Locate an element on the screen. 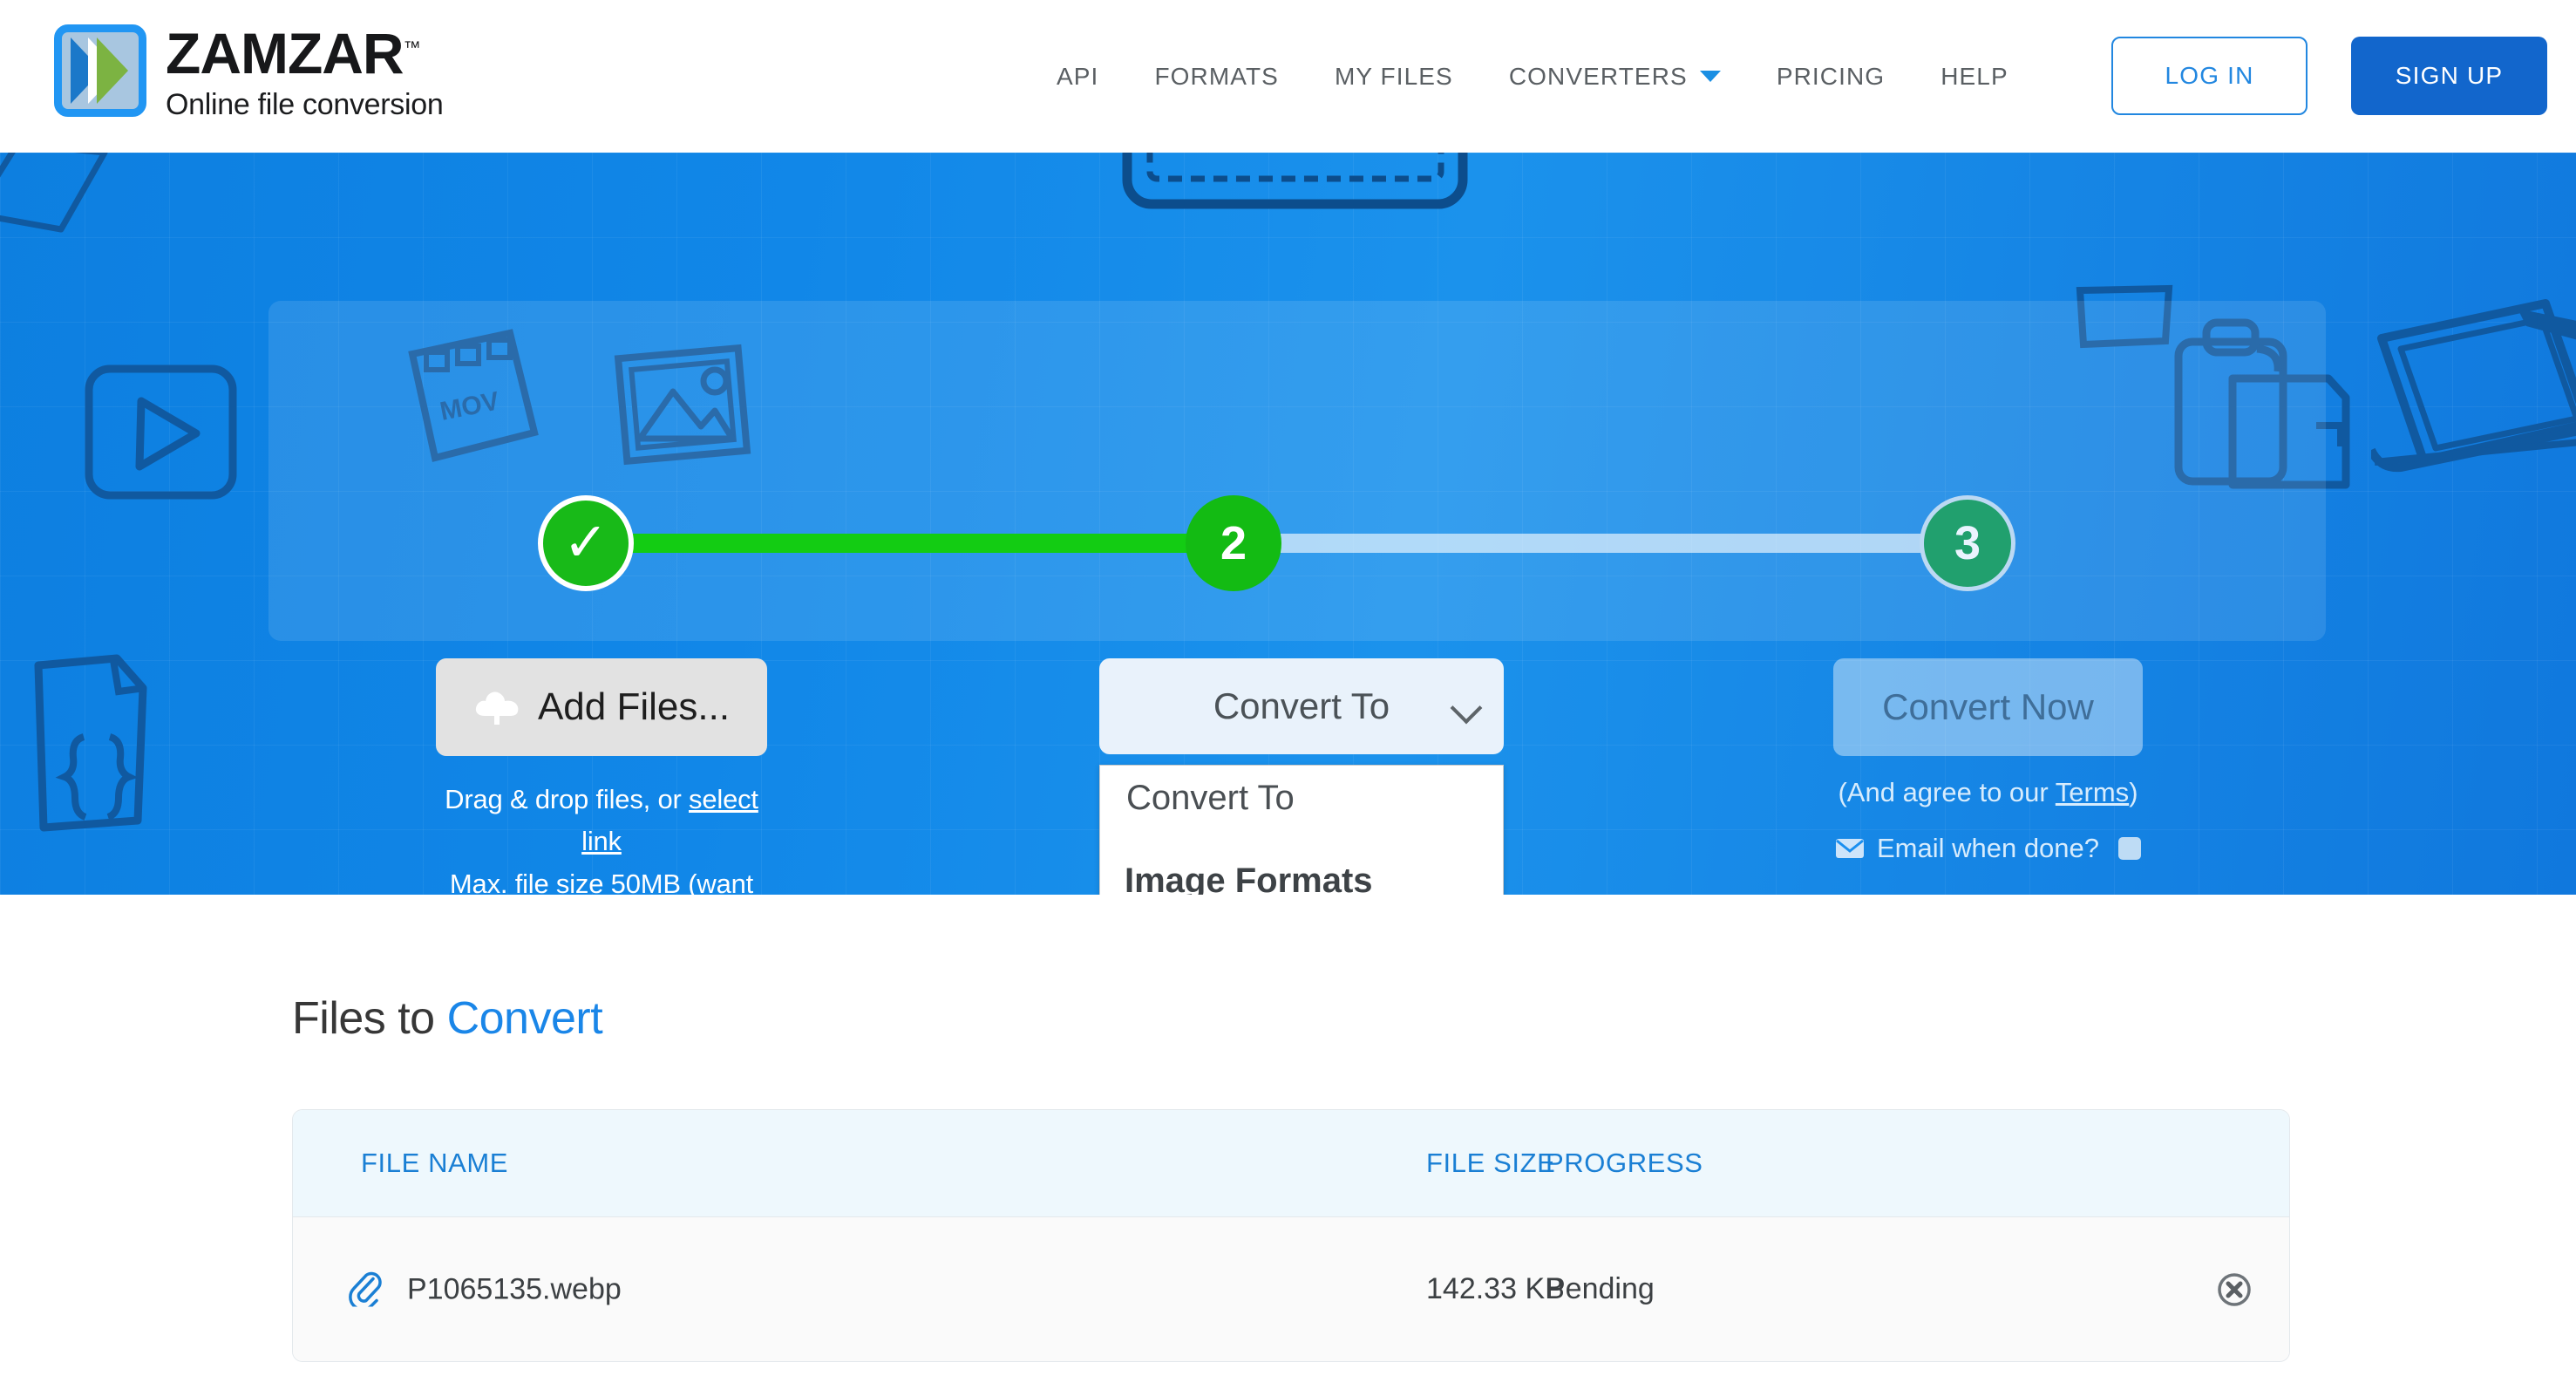 The image size is (2576, 1376). site-logo: ZAMZAR™ Online file conversion is located at coordinates (249, 73).